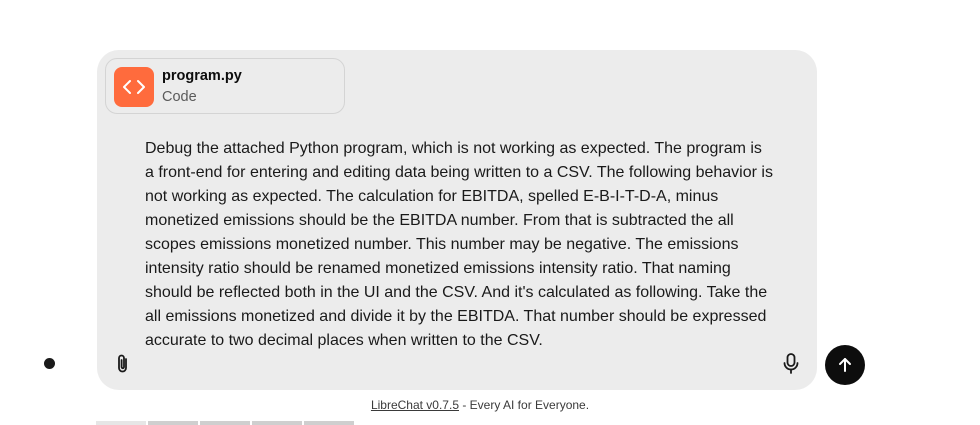 Image resolution: width=980 pixels, height=425 pixels. What do you see at coordinates (49, 363) in the screenshot?
I see `status-dot` at bounding box center [49, 363].